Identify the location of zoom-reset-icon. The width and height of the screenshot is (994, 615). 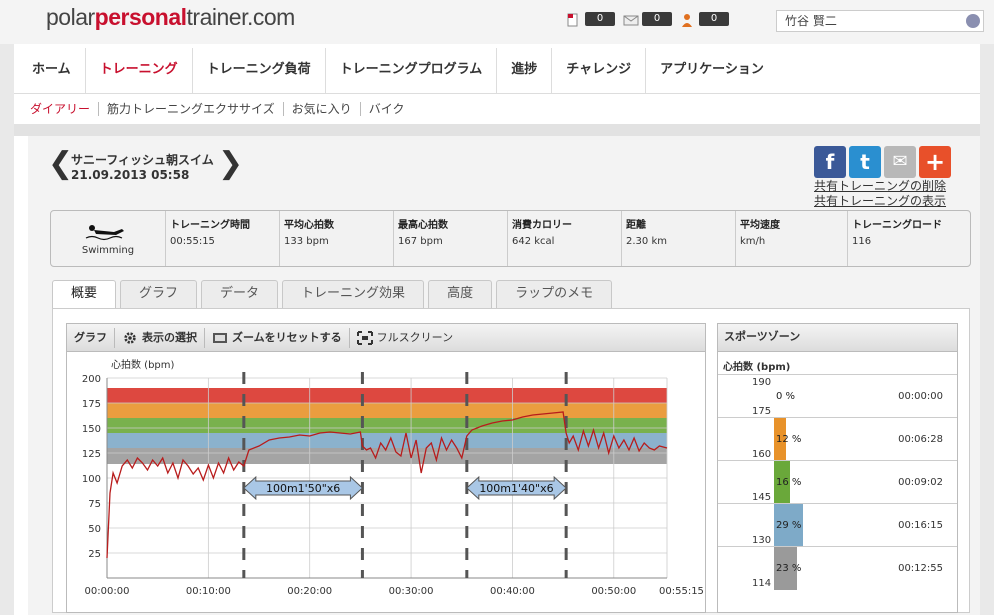
(220, 337).